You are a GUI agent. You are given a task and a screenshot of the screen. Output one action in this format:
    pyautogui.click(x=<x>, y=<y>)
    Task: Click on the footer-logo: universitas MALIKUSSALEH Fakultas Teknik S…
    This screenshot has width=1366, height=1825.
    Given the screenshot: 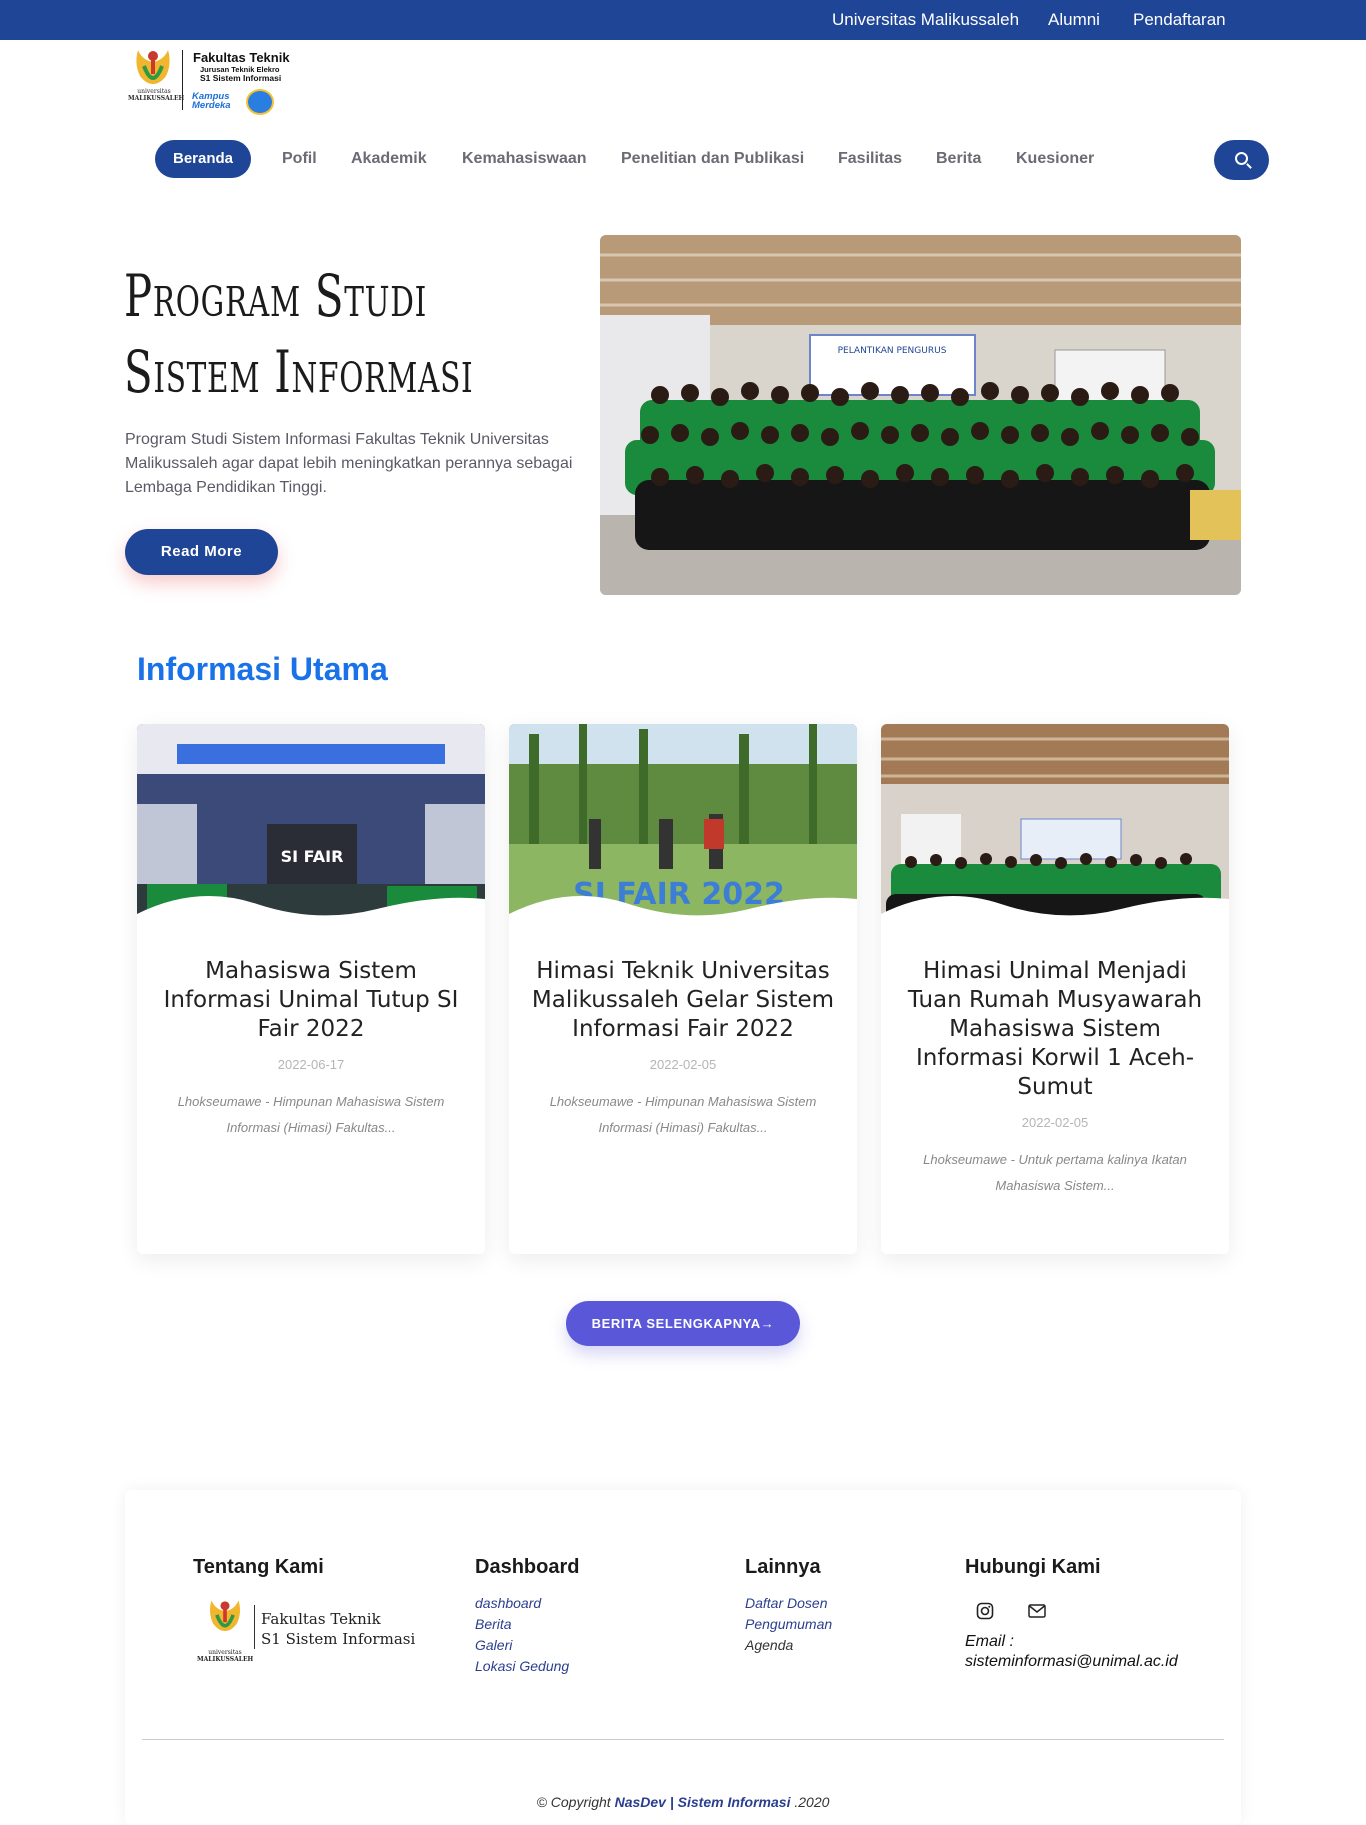 What is the action you would take?
    pyautogui.click(x=306, y=1632)
    